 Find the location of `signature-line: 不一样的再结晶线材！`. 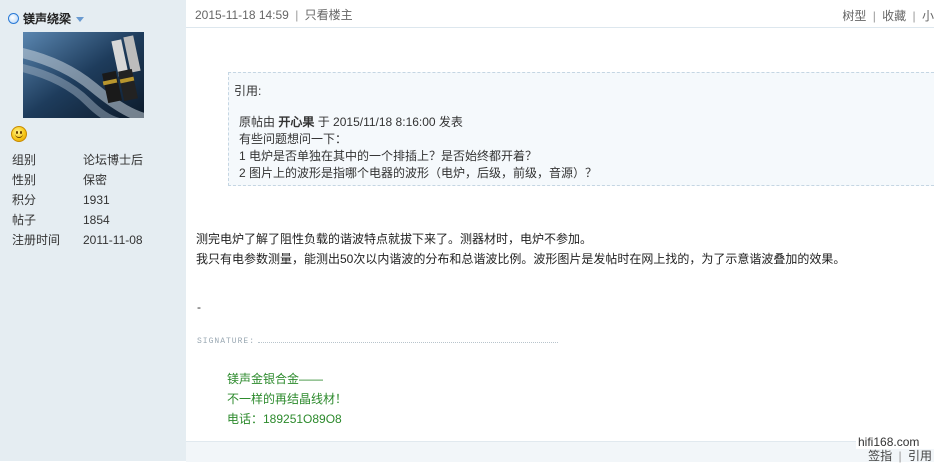

signature-line: 不一样的再结晶线材！ is located at coordinates (287, 399).